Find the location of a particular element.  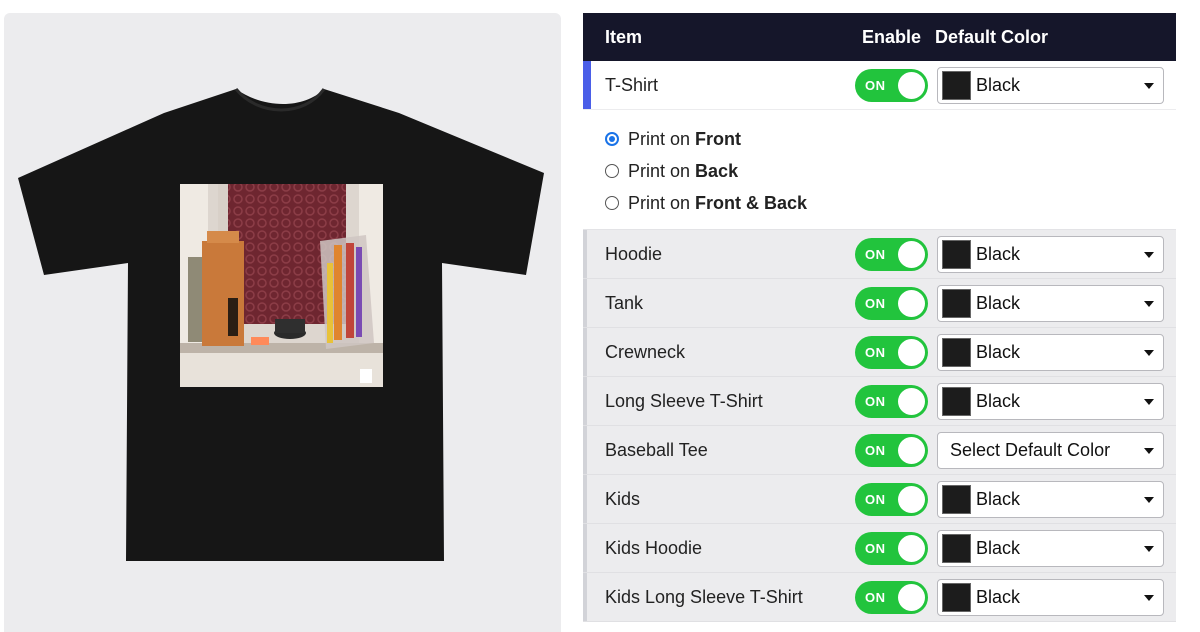

radio-label: Back is located at coordinates (717, 170).